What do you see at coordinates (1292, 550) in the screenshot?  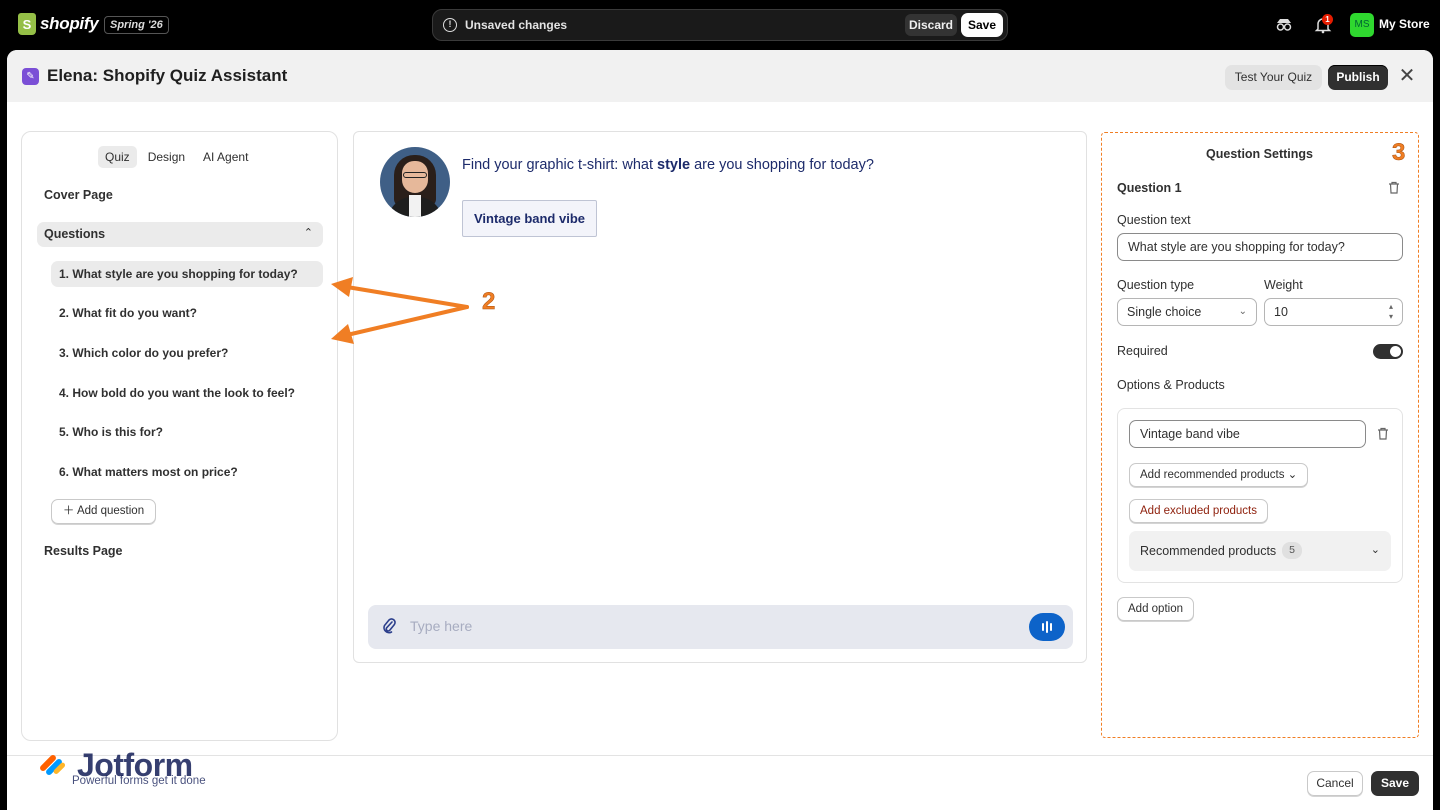 I see `recommended-count-badge: 5` at bounding box center [1292, 550].